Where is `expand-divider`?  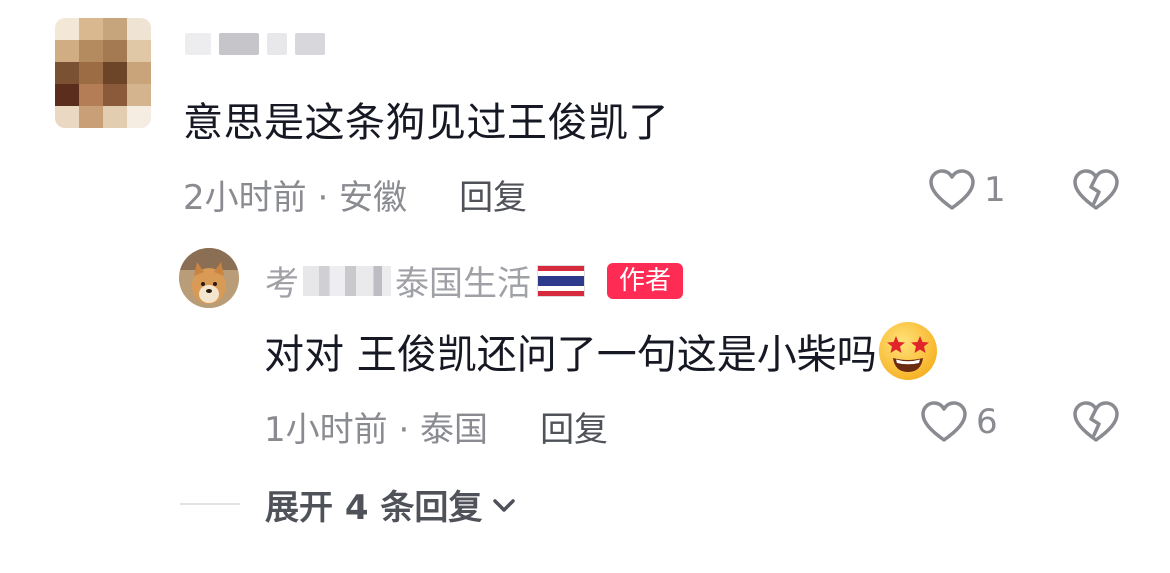 expand-divider is located at coordinates (210, 504).